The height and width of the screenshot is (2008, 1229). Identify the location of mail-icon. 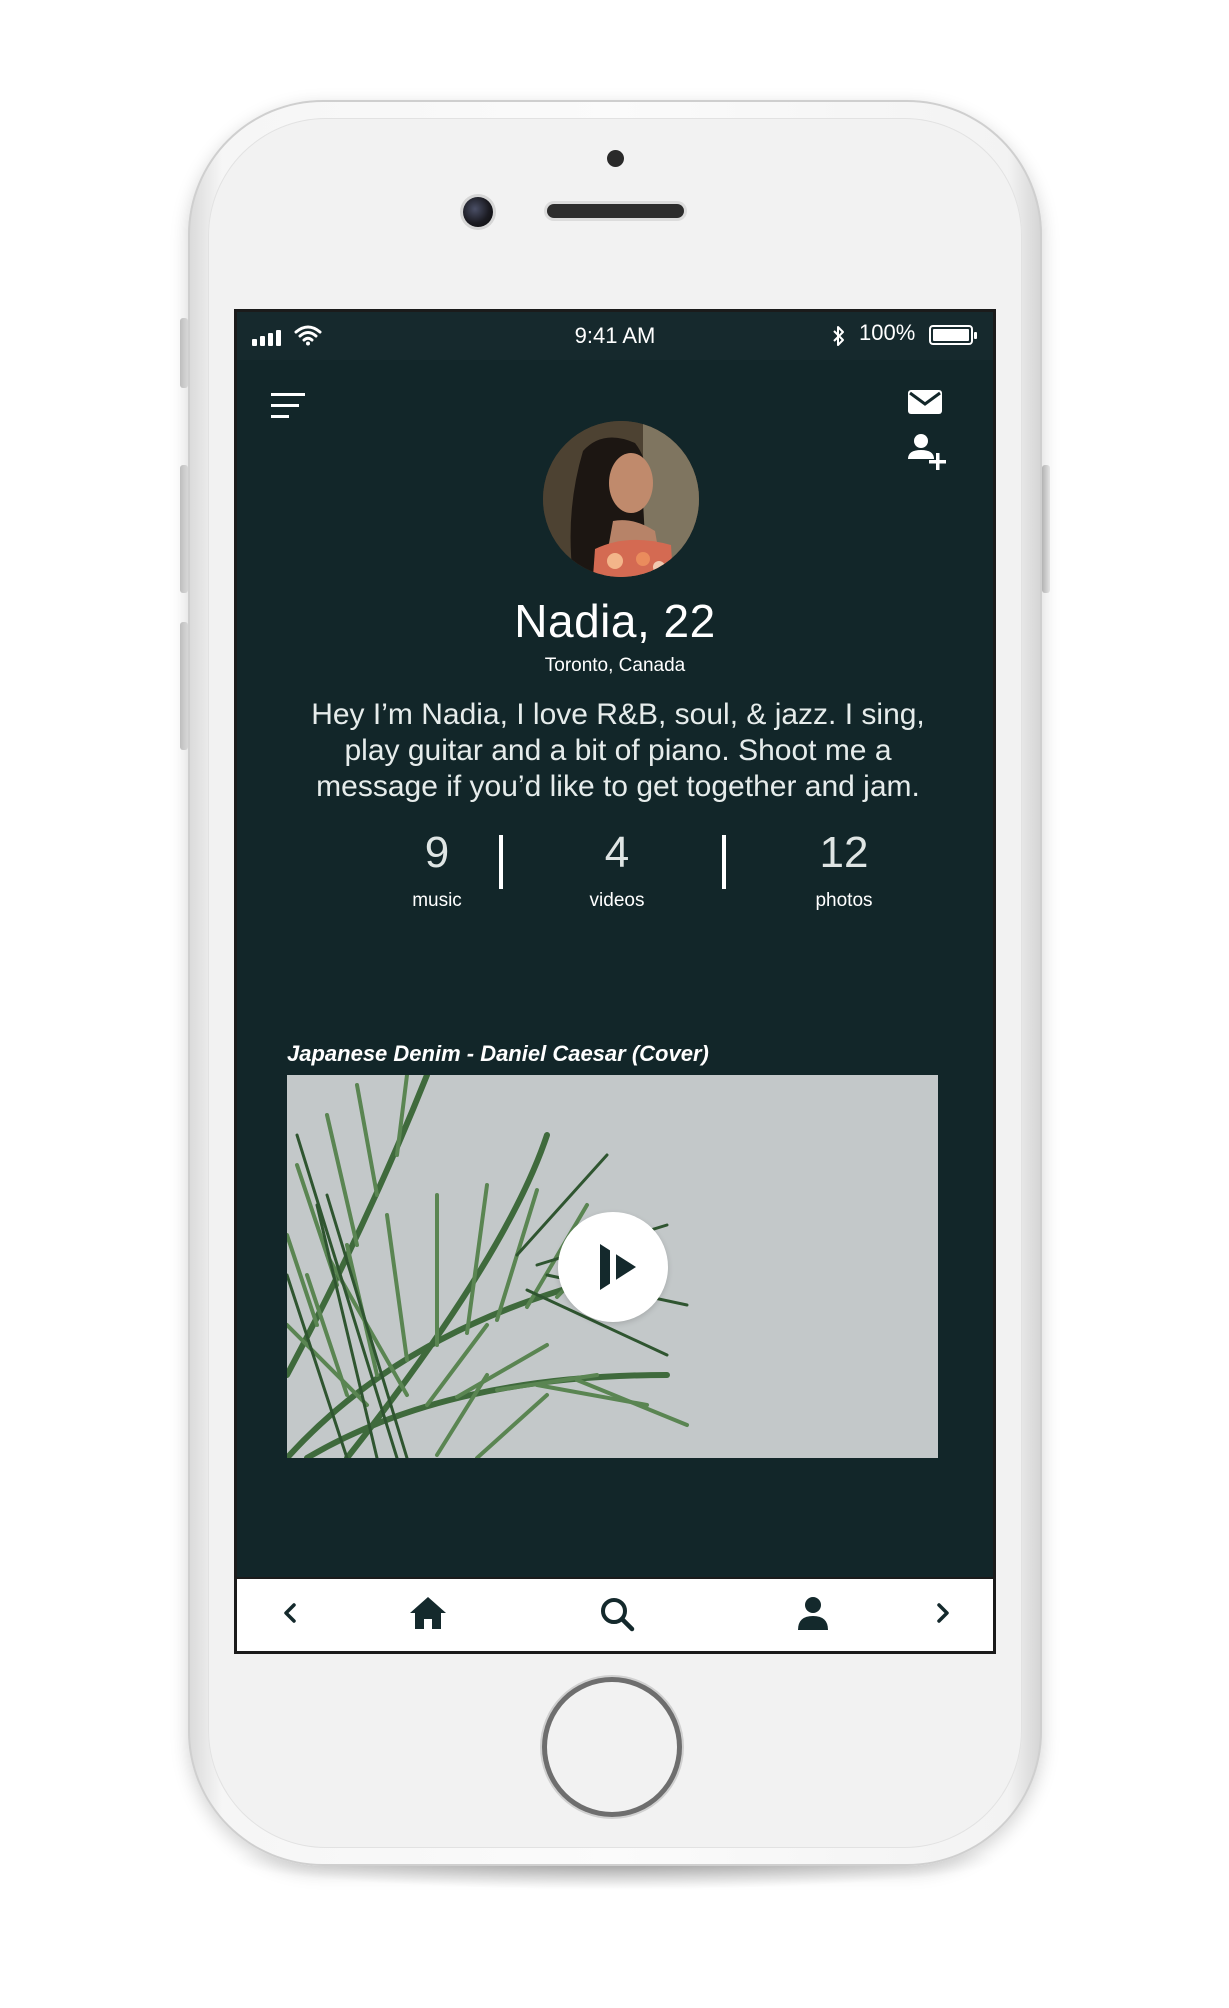
(925, 402).